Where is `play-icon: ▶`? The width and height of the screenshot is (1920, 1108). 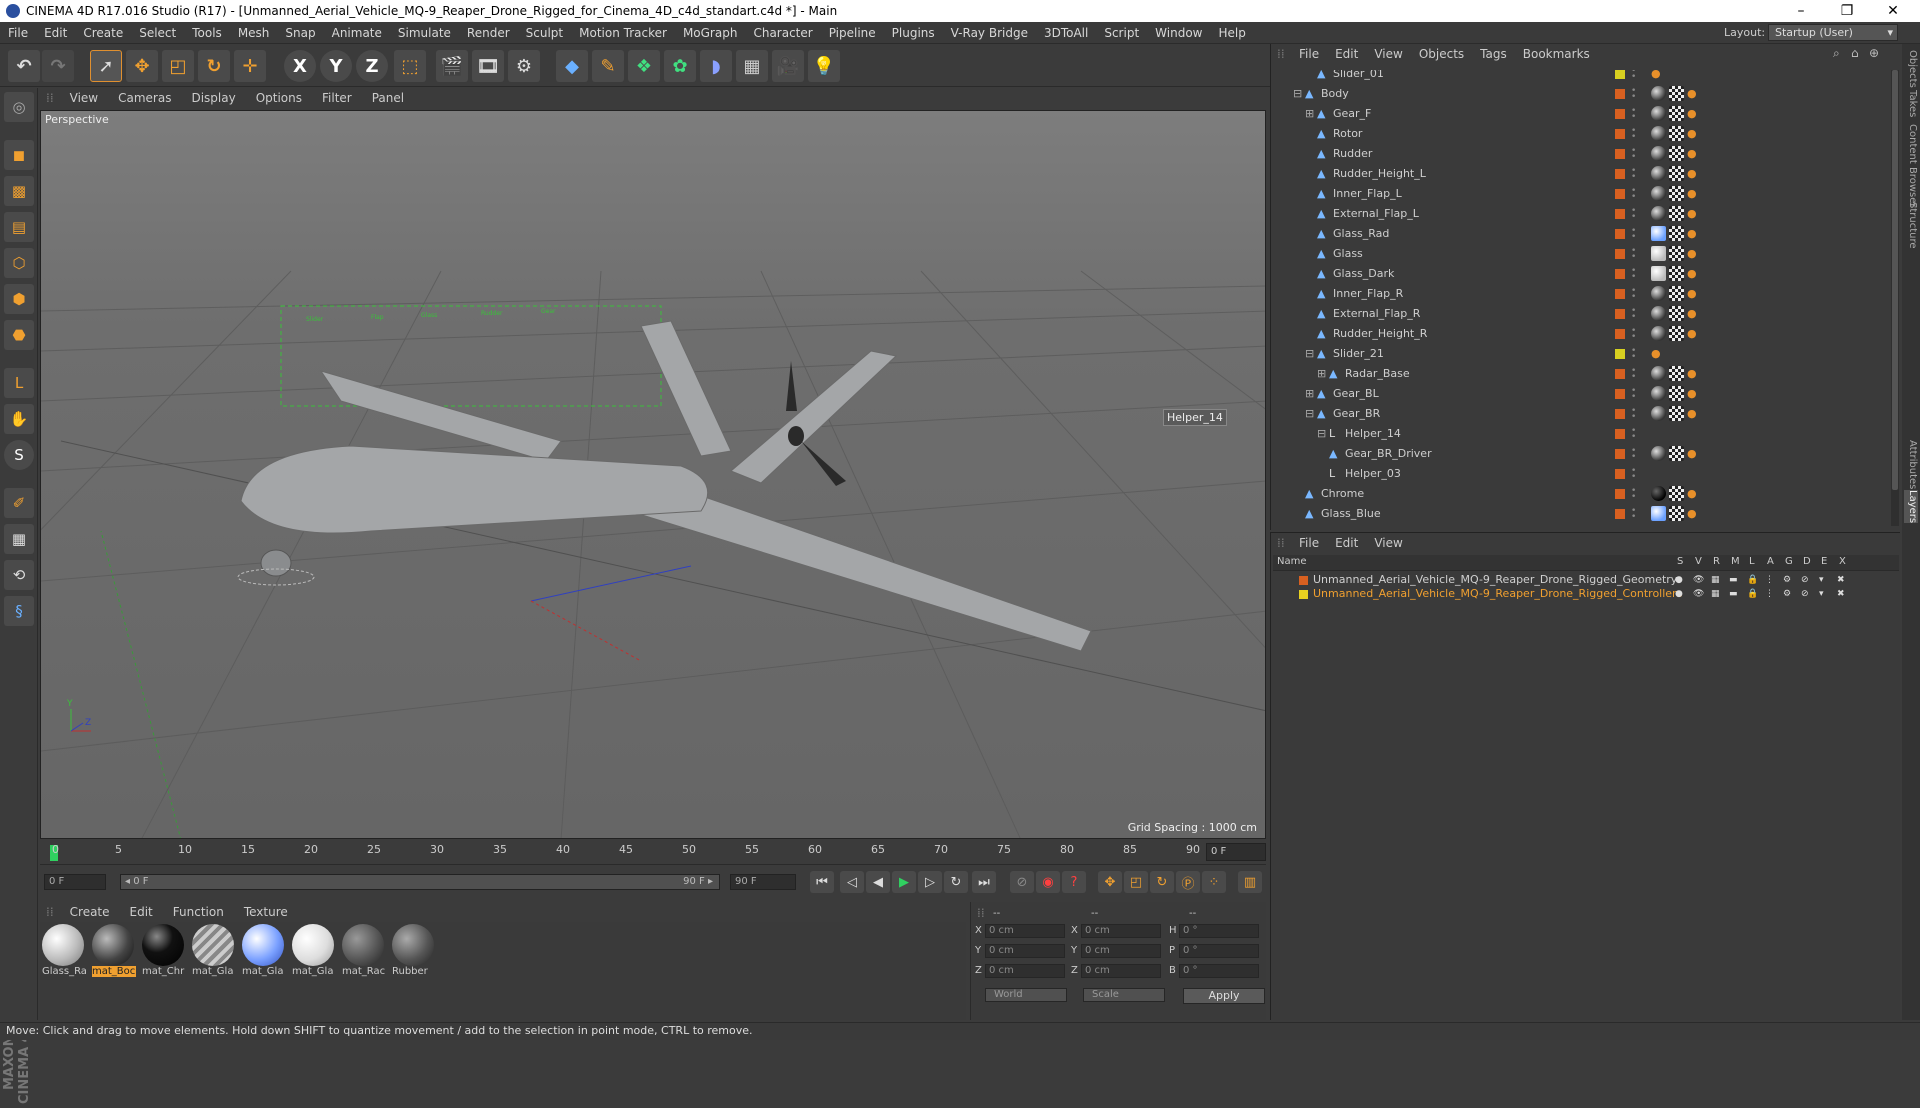
play-icon: ▶ is located at coordinates (904, 882).